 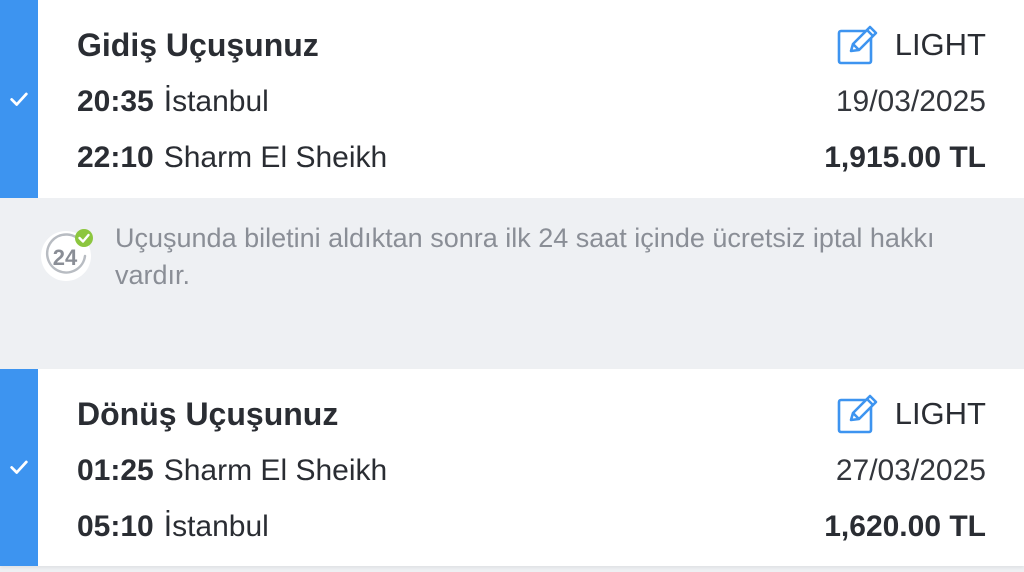 I want to click on outbound-date: 19/03/2025, so click(x=910, y=101).